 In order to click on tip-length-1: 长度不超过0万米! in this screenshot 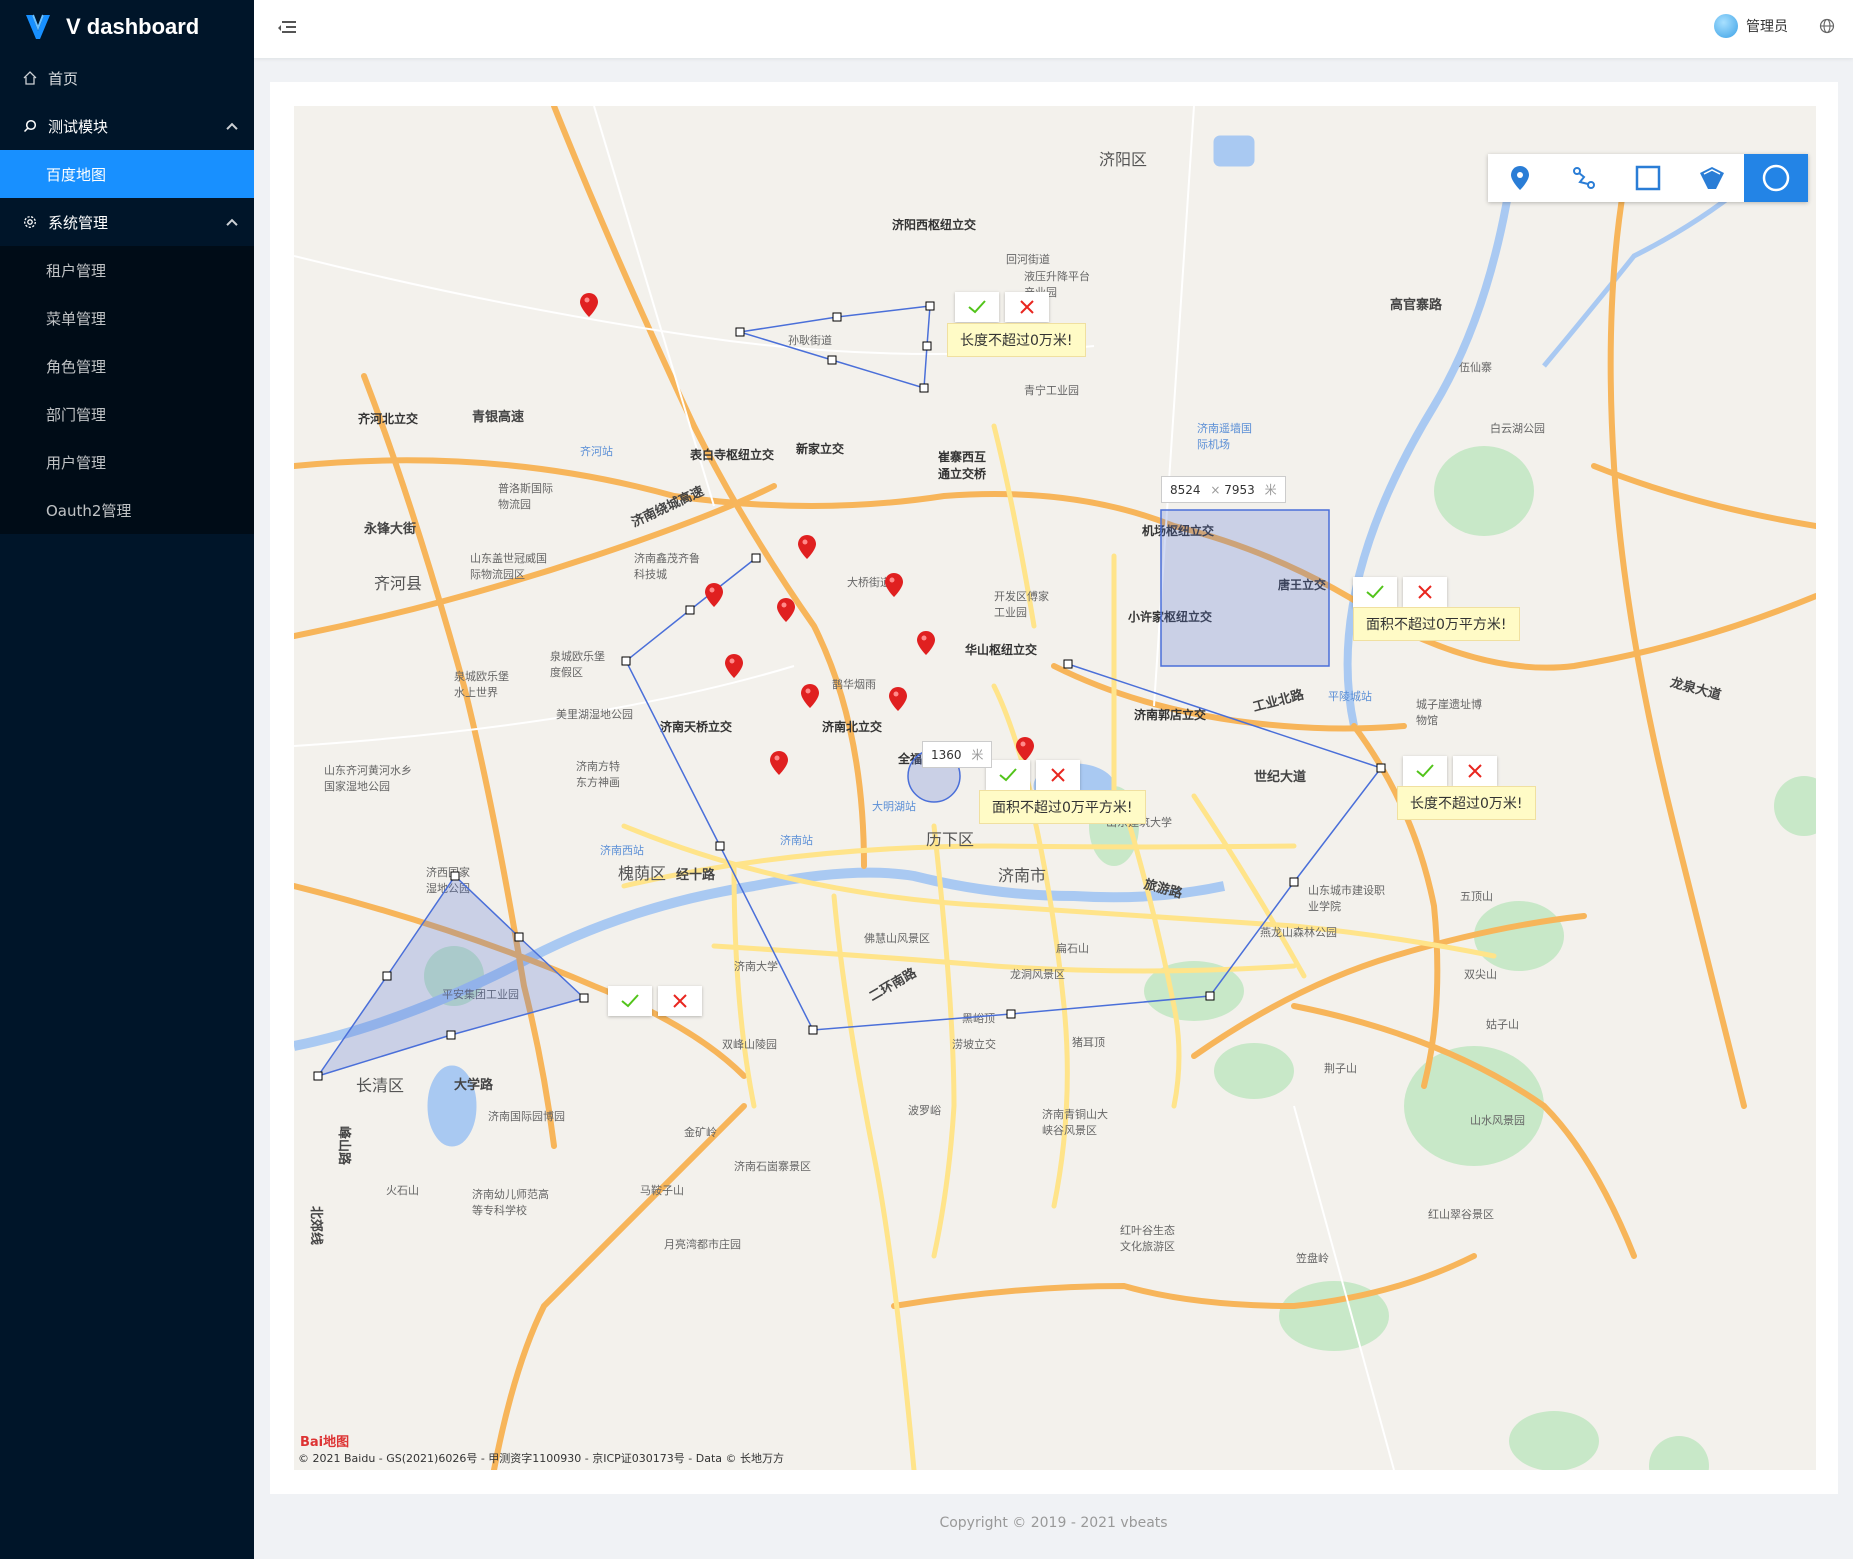, I will do `click(1016, 340)`.